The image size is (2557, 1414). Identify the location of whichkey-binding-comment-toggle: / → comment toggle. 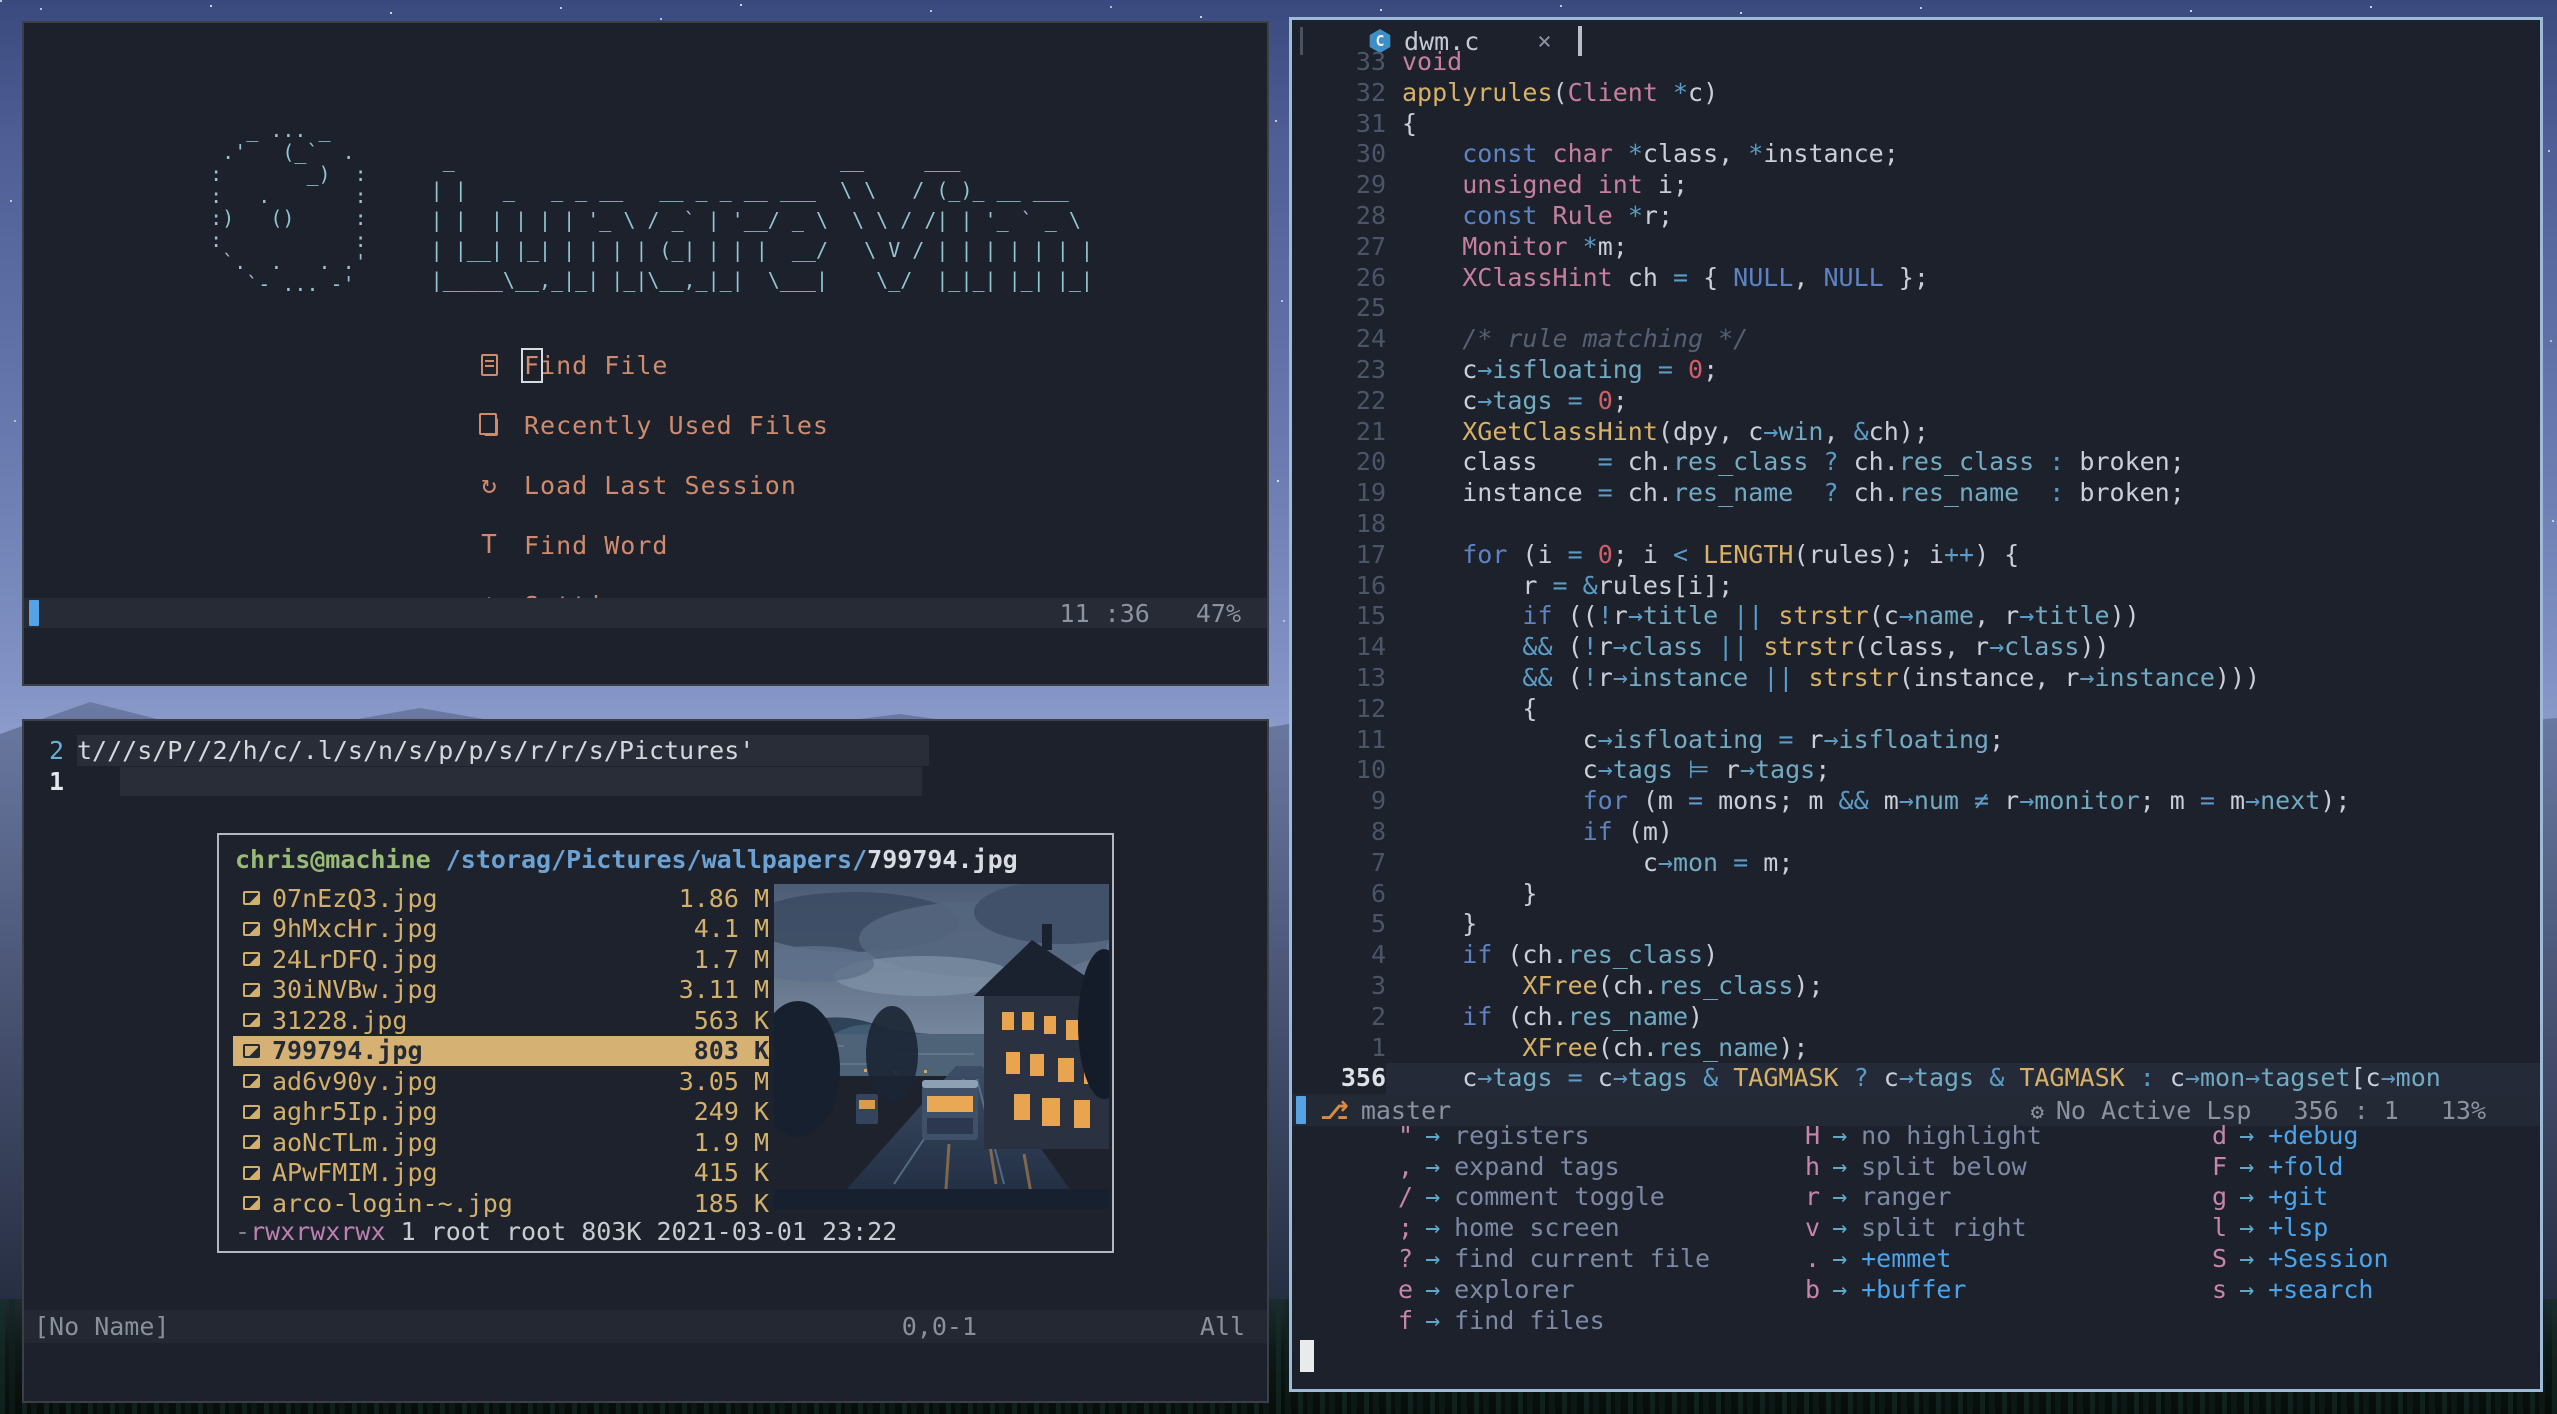
(1554, 1197).